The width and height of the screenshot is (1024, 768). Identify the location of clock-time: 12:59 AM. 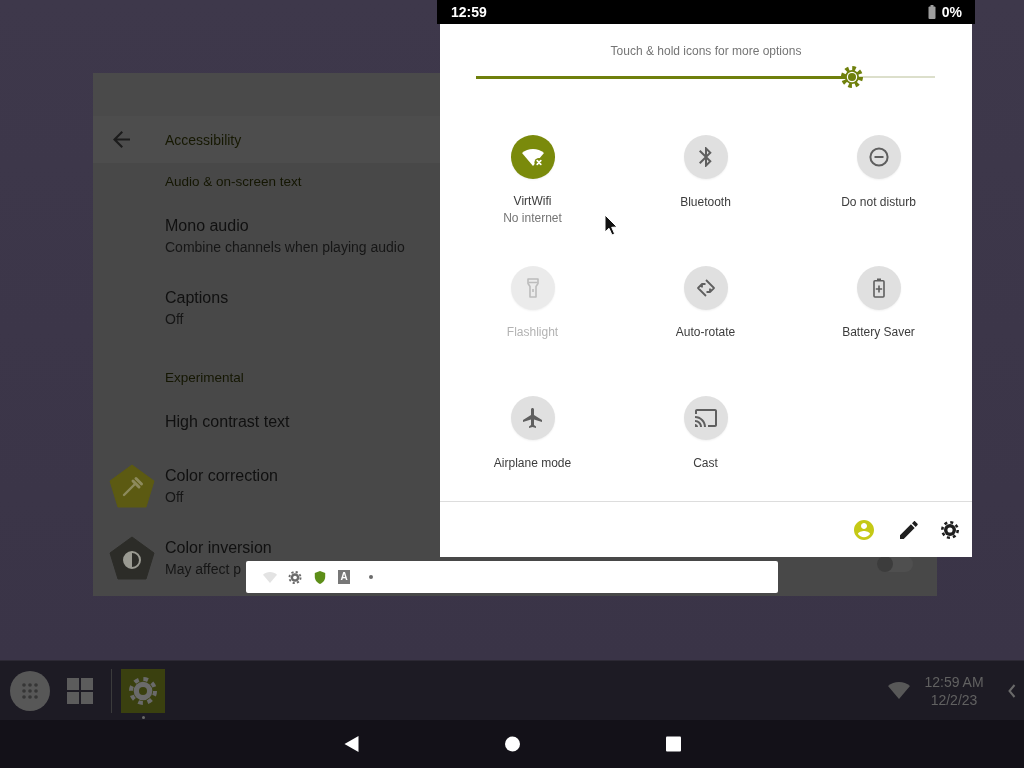
(954, 681).